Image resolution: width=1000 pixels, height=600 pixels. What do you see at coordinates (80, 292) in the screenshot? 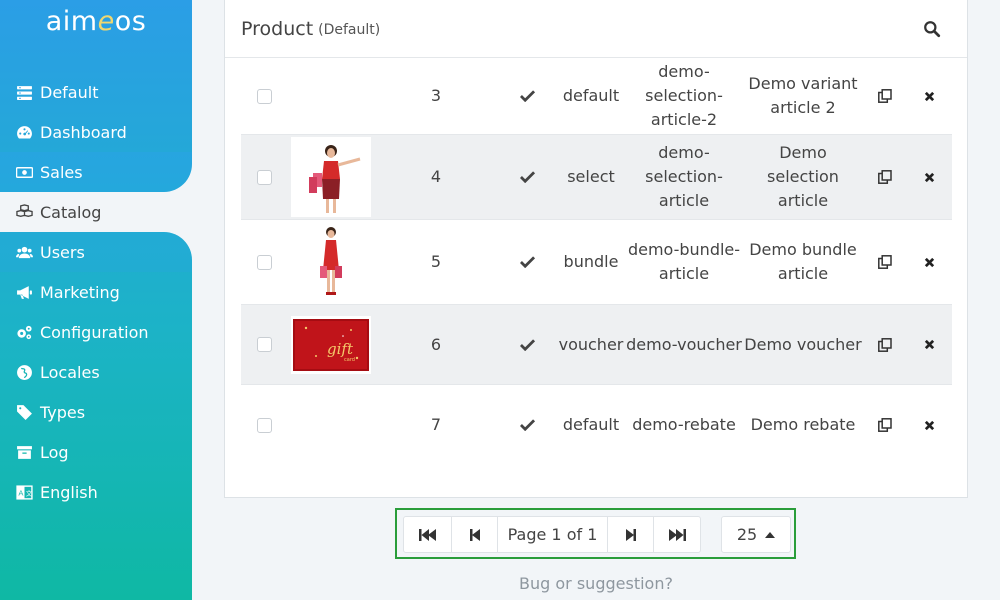
I see `sidebar-item-label: Marketing` at bounding box center [80, 292].